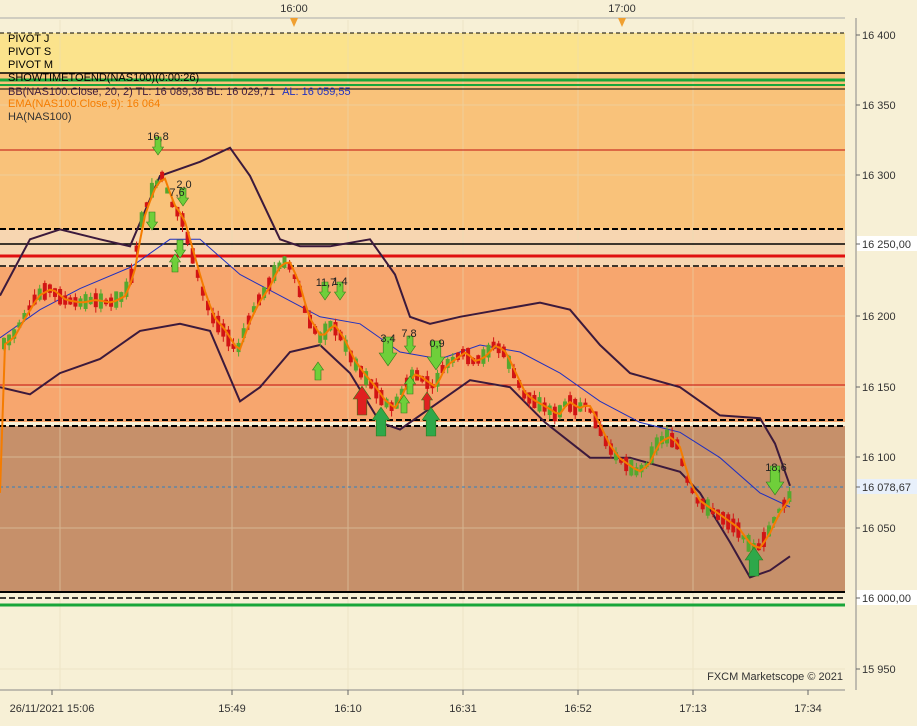 The width and height of the screenshot is (917, 726). What do you see at coordinates (879, 458) in the screenshot?
I see `price-label: 16 100` at bounding box center [879, 458].